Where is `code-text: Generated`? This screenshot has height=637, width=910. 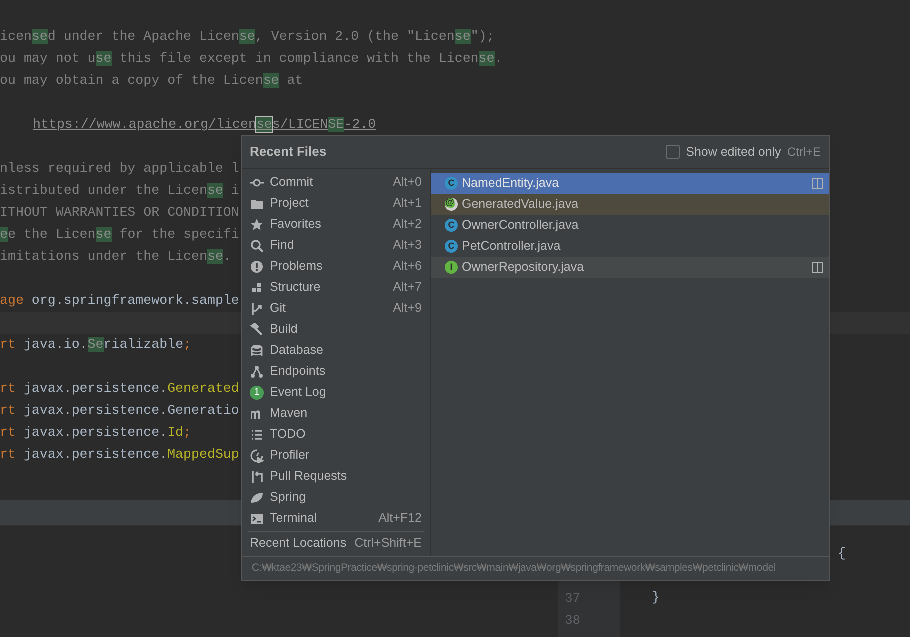 code-text: Generated is located at coordinates (204, 388).